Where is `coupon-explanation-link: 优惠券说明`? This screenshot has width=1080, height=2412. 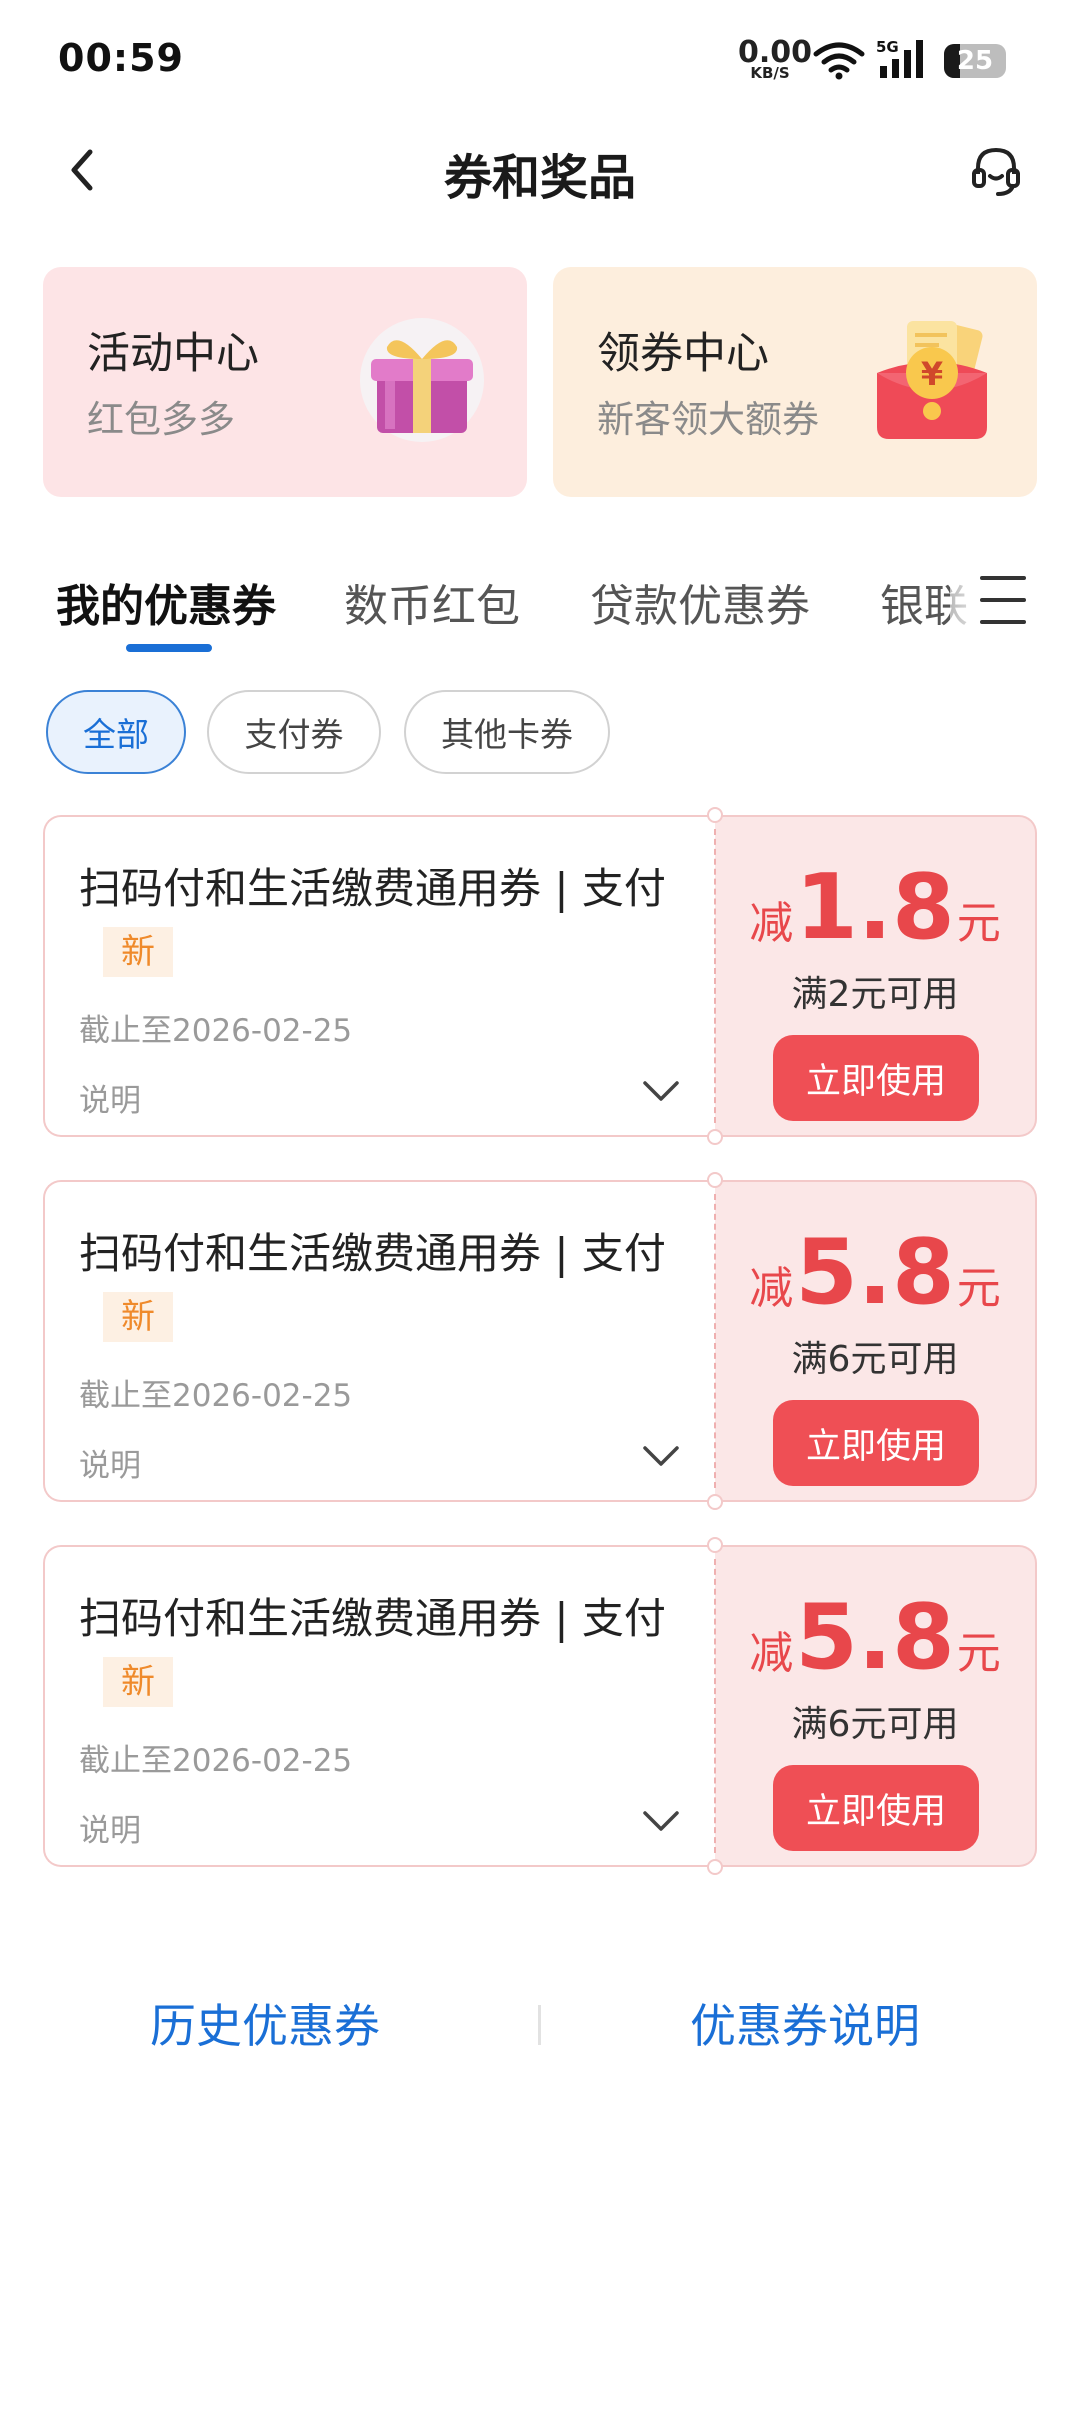
coupon-explanation-link: 优惠券说明 is located at coordinates (805, 2023).